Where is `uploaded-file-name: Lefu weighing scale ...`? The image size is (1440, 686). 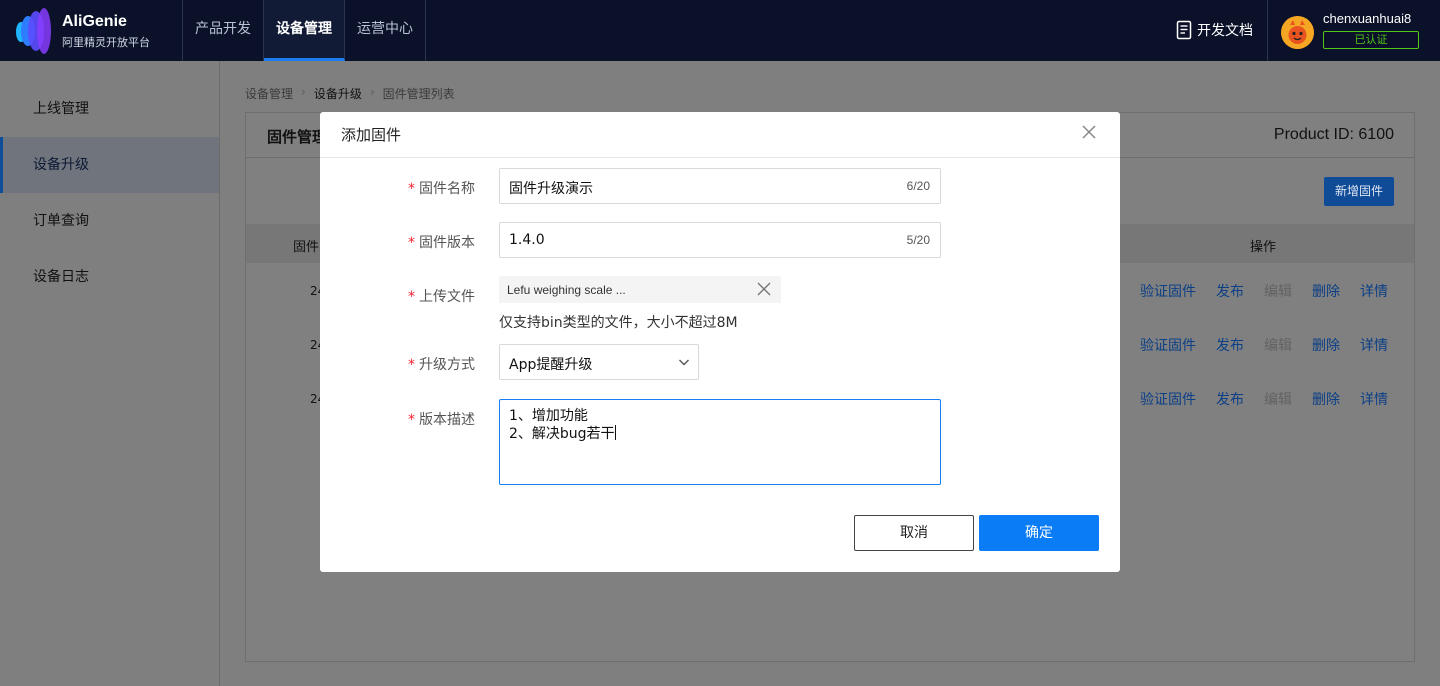 uploaded-file-name: Lefu weighing scale ... is located at coordinates (566, 290).